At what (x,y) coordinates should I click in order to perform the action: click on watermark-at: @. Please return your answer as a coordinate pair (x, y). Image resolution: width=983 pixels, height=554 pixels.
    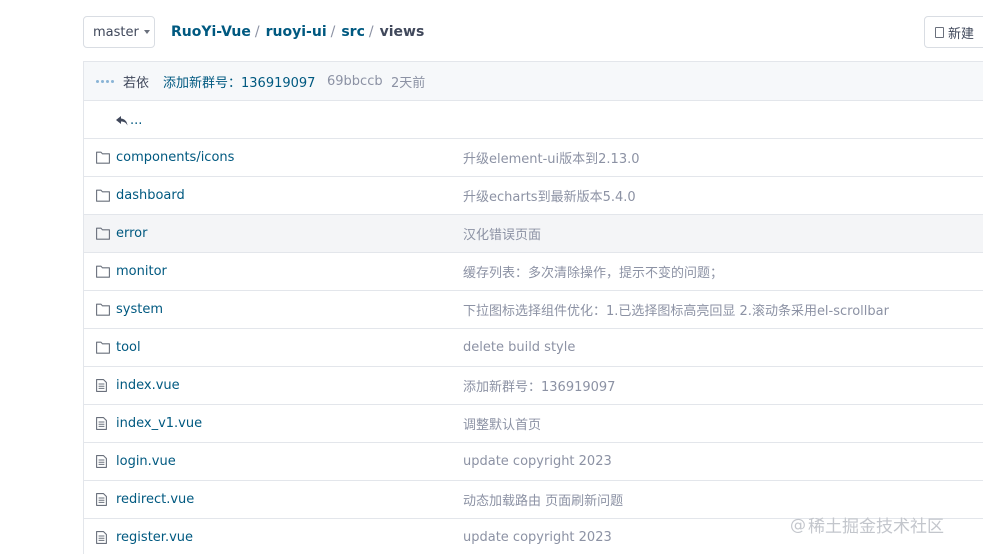
    Looking at the image, I should click on (798, 524).